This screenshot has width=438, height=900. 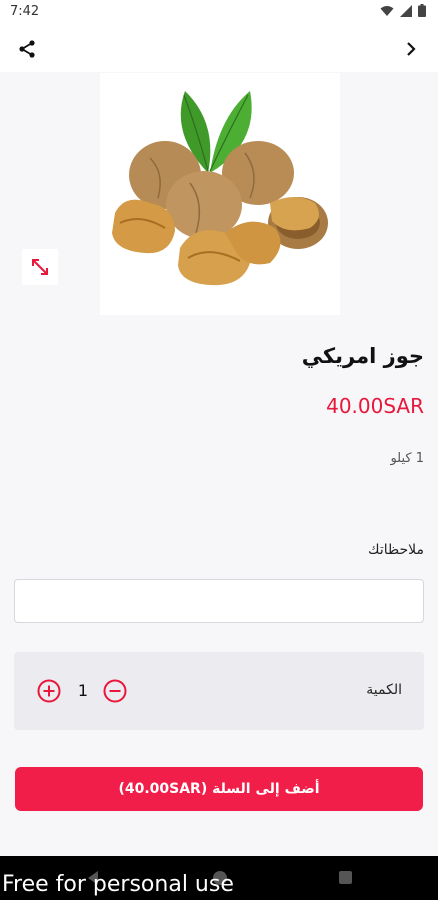 I want to click on share-button, so click(x=27, y=49).